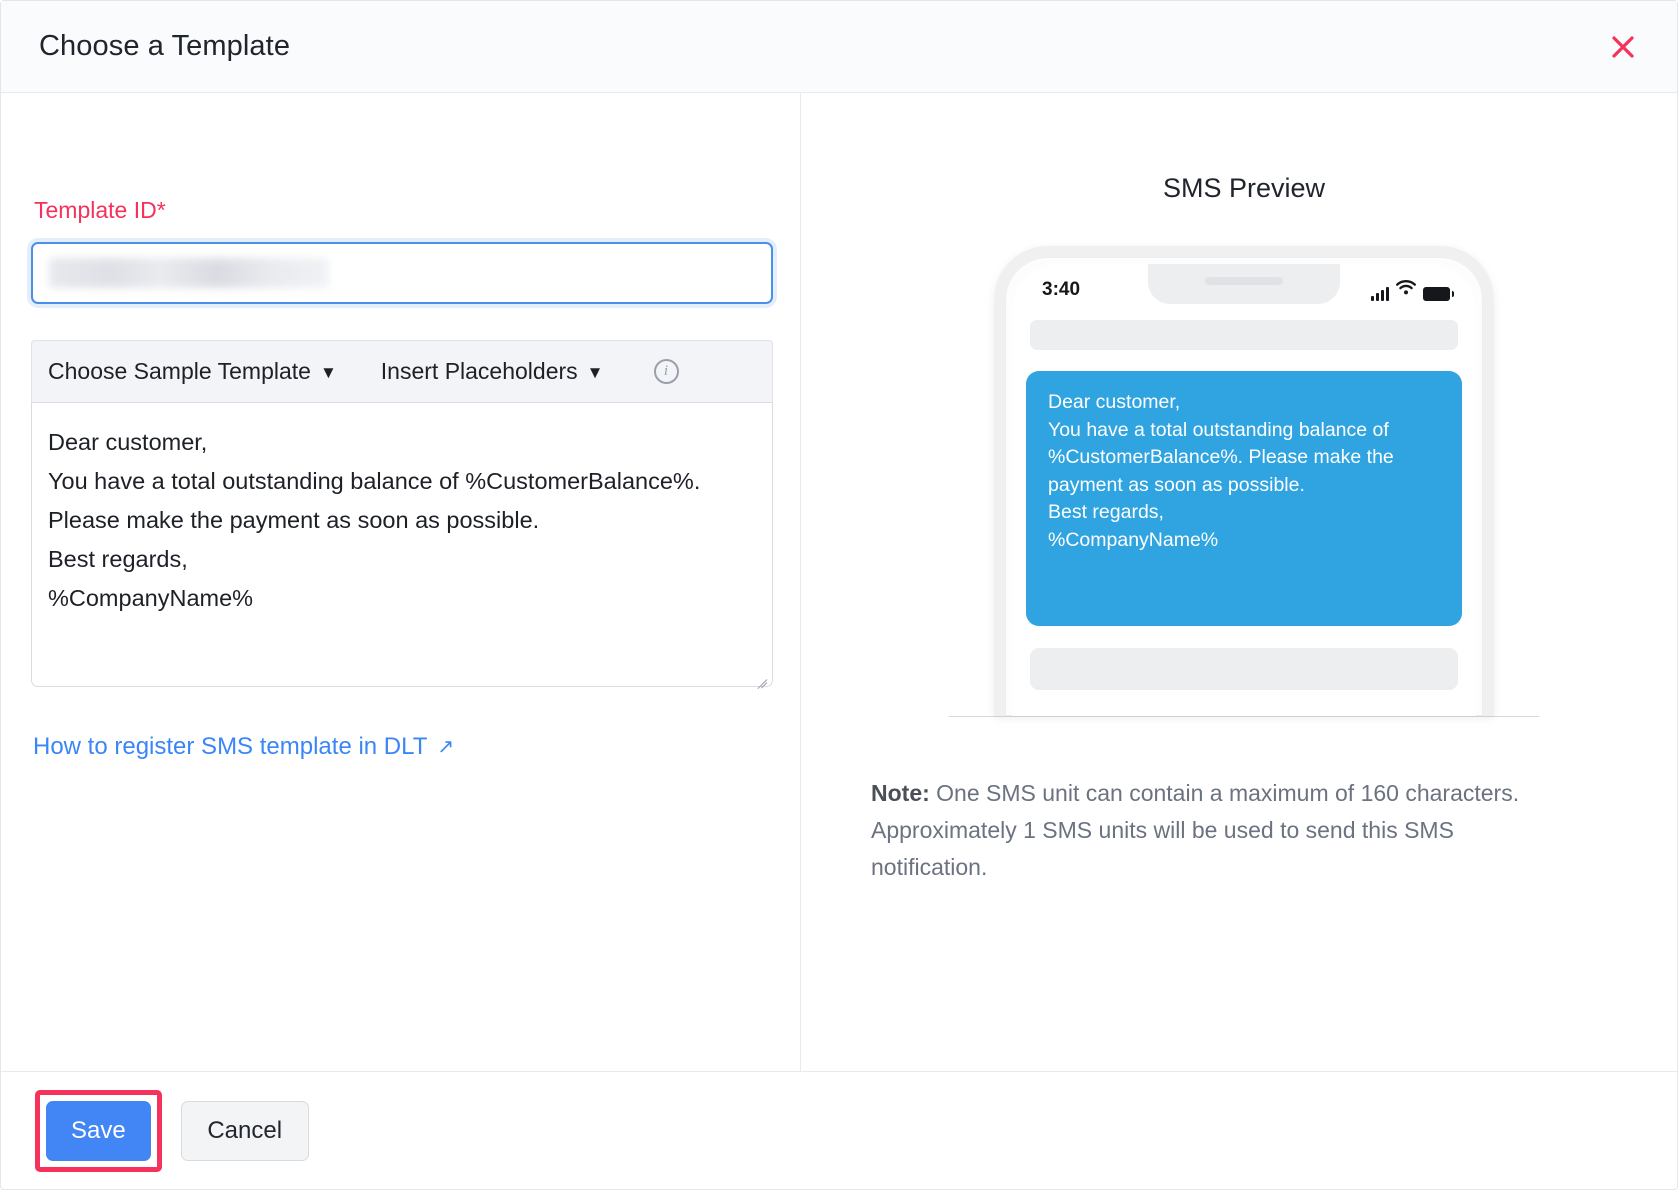 This screenshot has width=1678, height=1190. Describe the element at coordinates (244, 1130) in the screenshot. I see `cancel-button: Cancel` at that location.